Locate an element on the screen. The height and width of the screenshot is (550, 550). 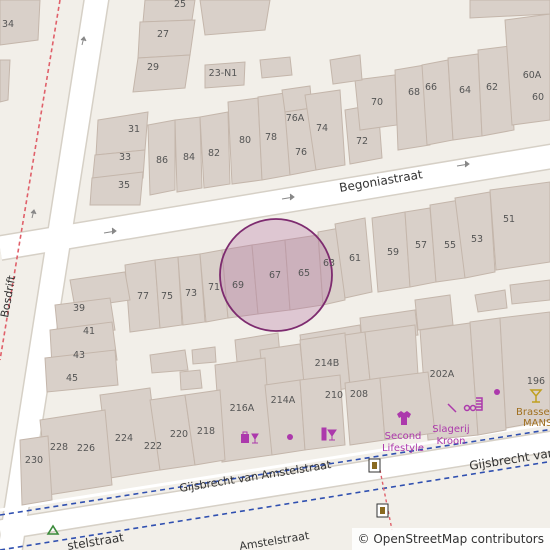
map-attribution: © OpenStreetMap contributors is located at coordinates (450, 539).